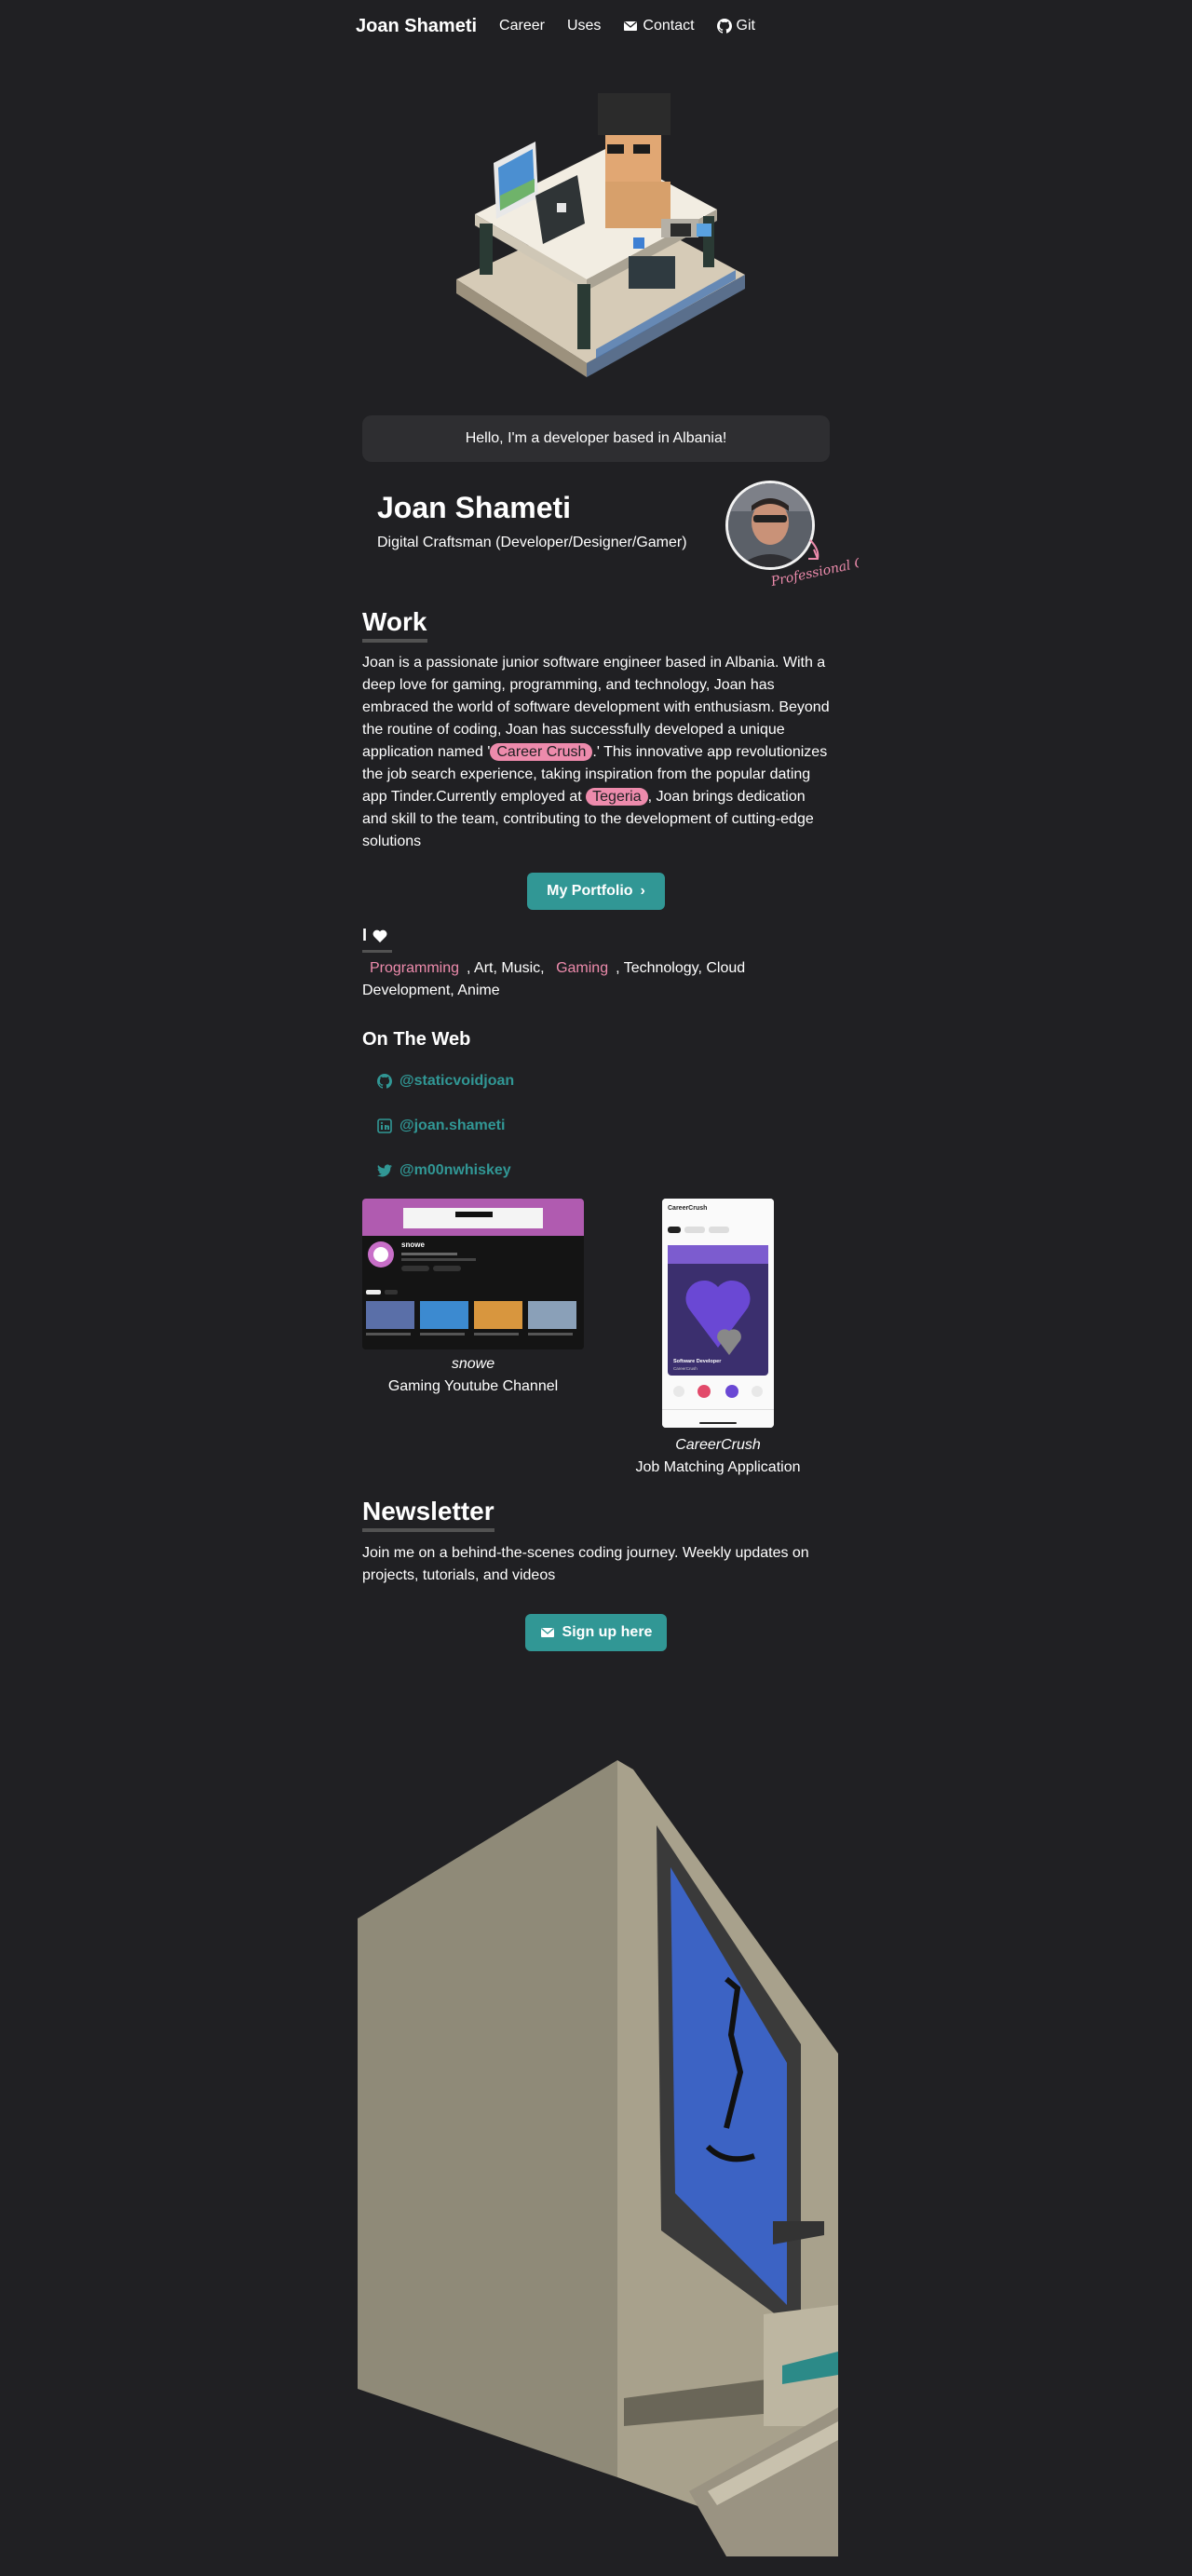 The height and width of the screenshot is (2576, 1192). Describe the element at coordinates (473, 1364) in the screenshot. I see `project-title-snowe: snowe` at that location.